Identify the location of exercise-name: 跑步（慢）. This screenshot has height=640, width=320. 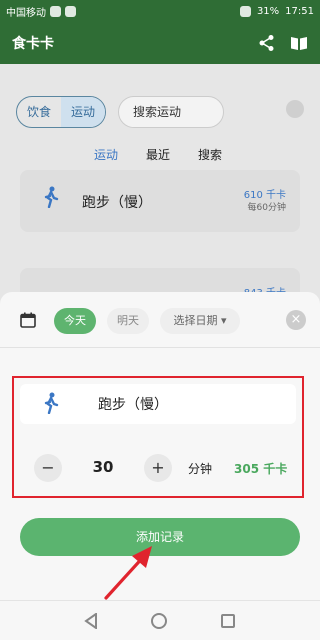
(117, 203).